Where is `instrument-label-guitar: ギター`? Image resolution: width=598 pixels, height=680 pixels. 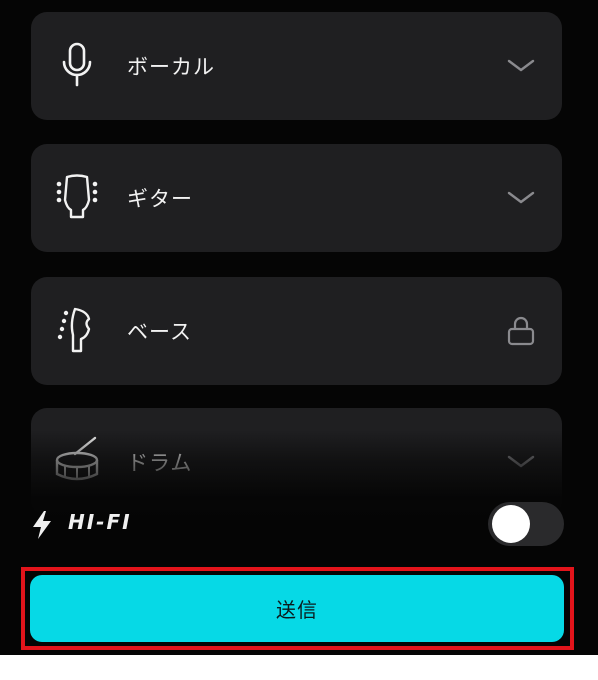 instrument-label-guitar: ギター is located at coordinates (160, 199).